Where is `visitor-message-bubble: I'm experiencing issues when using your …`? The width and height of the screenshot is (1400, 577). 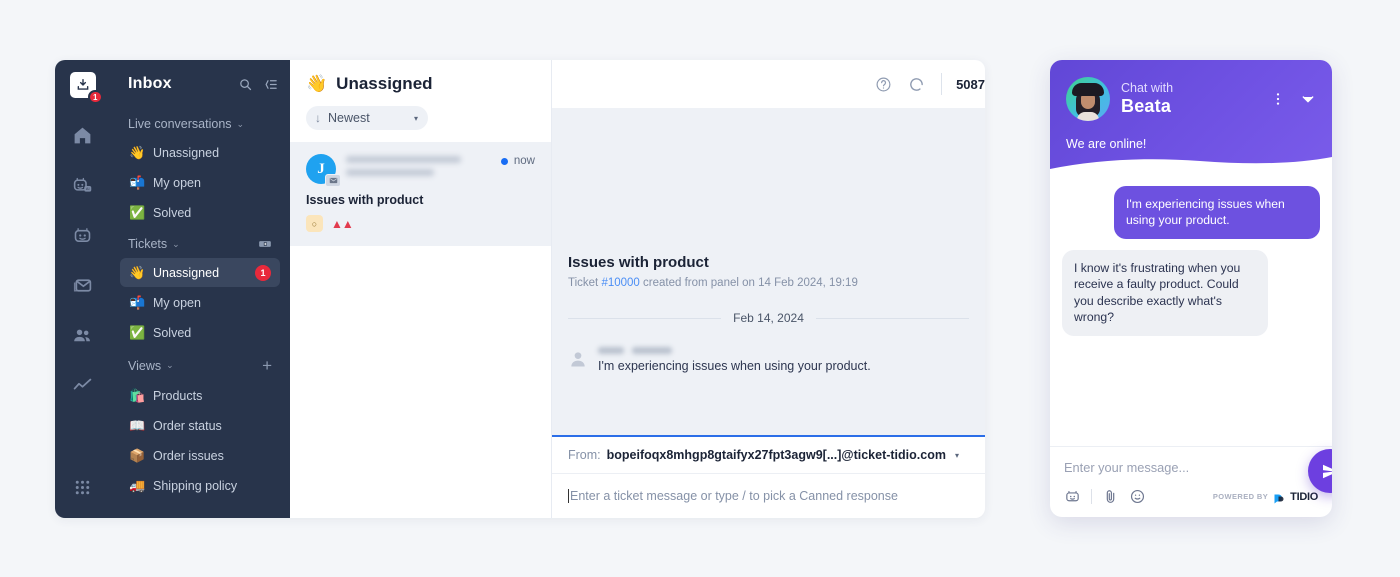 visitor-message-bubble: I'm experiencing issues when using your … is located at coordinates (1217, 212).